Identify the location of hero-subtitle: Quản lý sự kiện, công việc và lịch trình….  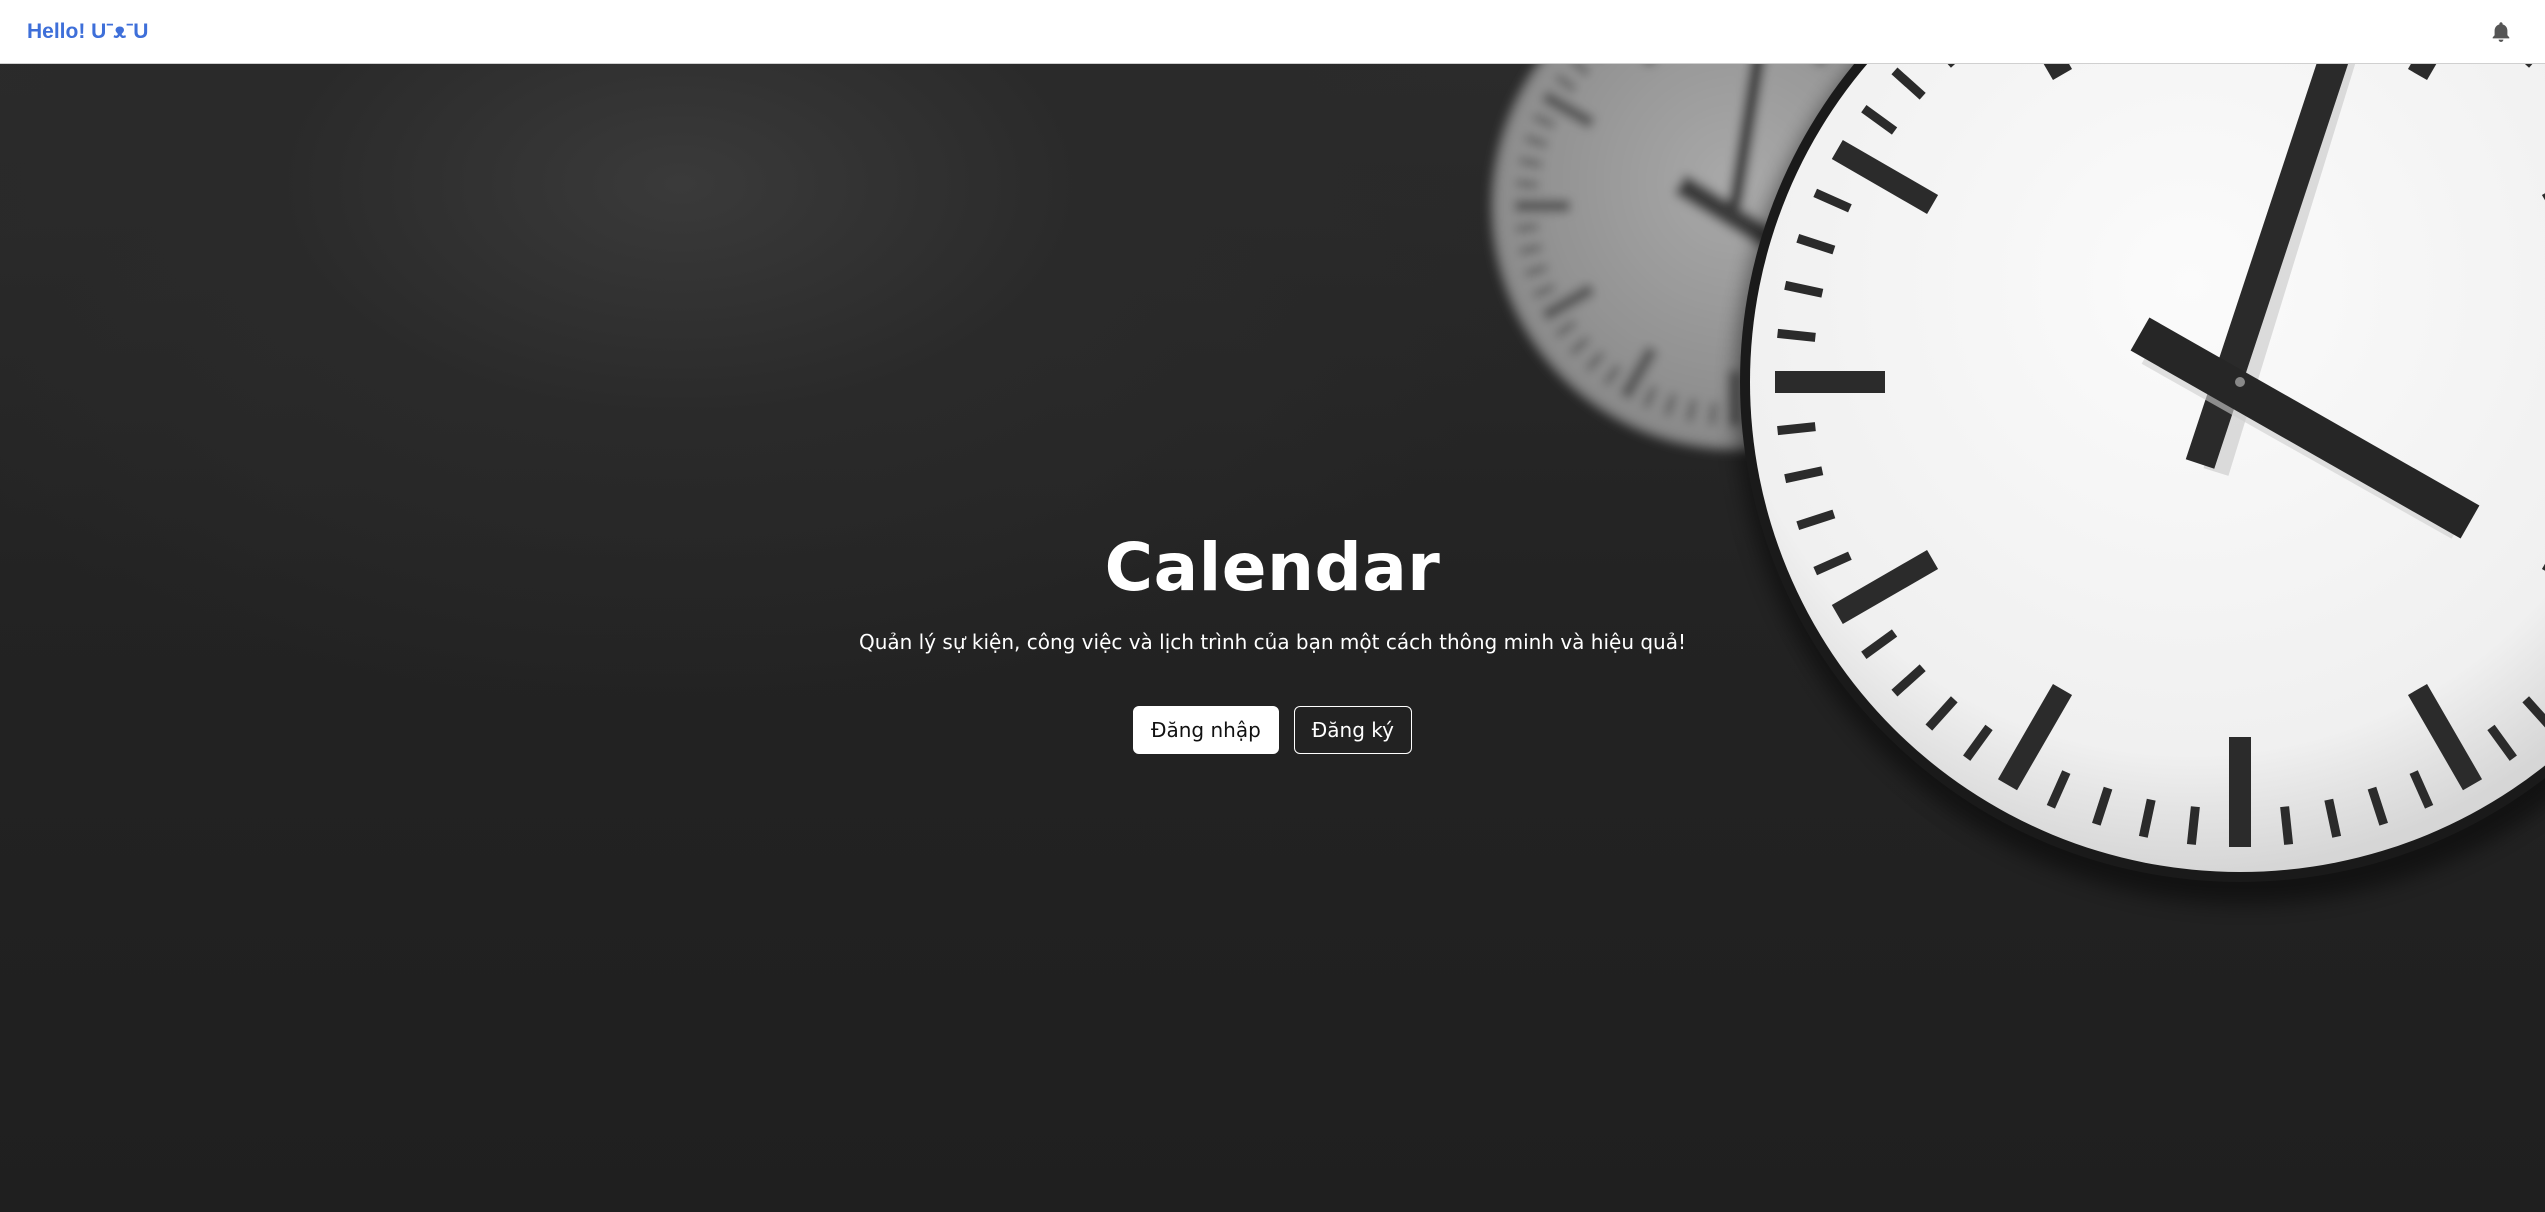
(1272, 642).